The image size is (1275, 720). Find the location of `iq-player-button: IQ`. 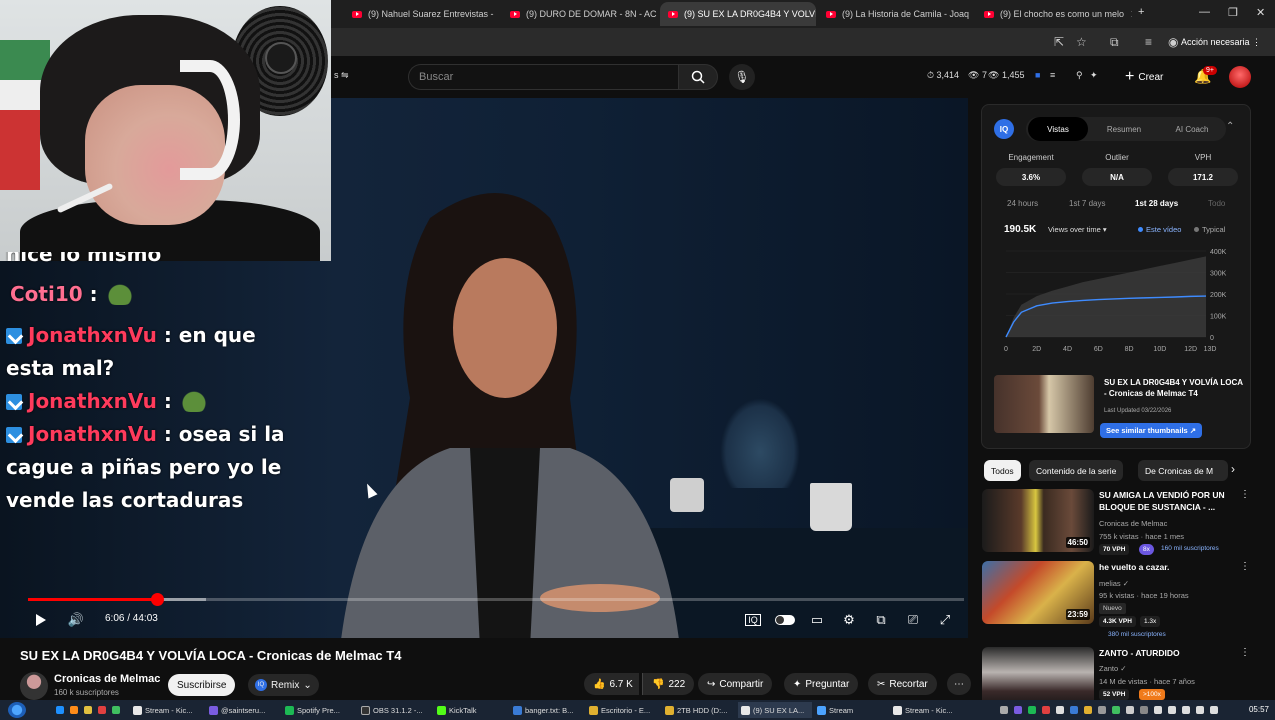

iq-player-button: IQ is located at coordinates (753, 620).